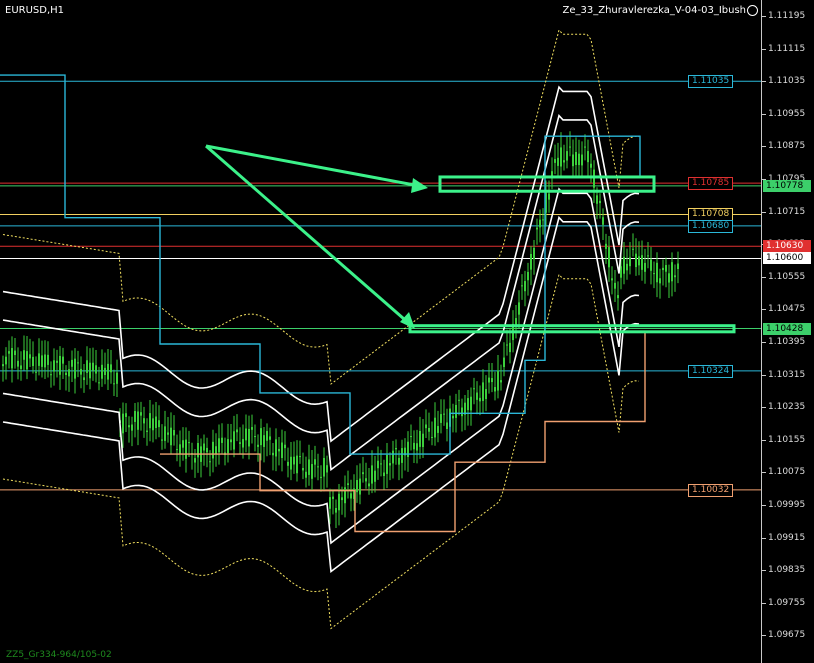 This screenshot has height=663, width=814. What do you see at coordinates (752, 10) in the screenshot?
I see `smiley-icon` at bounding box center [752, 10].